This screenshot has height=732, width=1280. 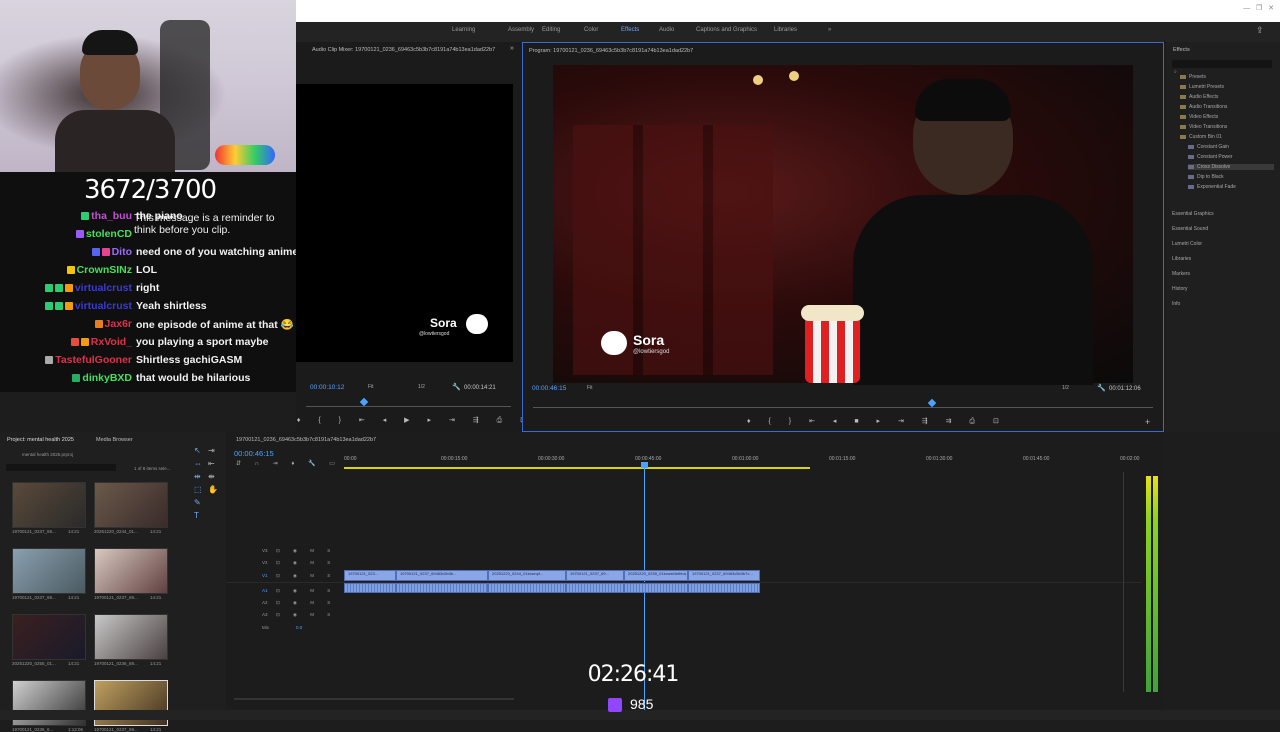 I want to click on tab-color: Color, so click(x=591, y=30).